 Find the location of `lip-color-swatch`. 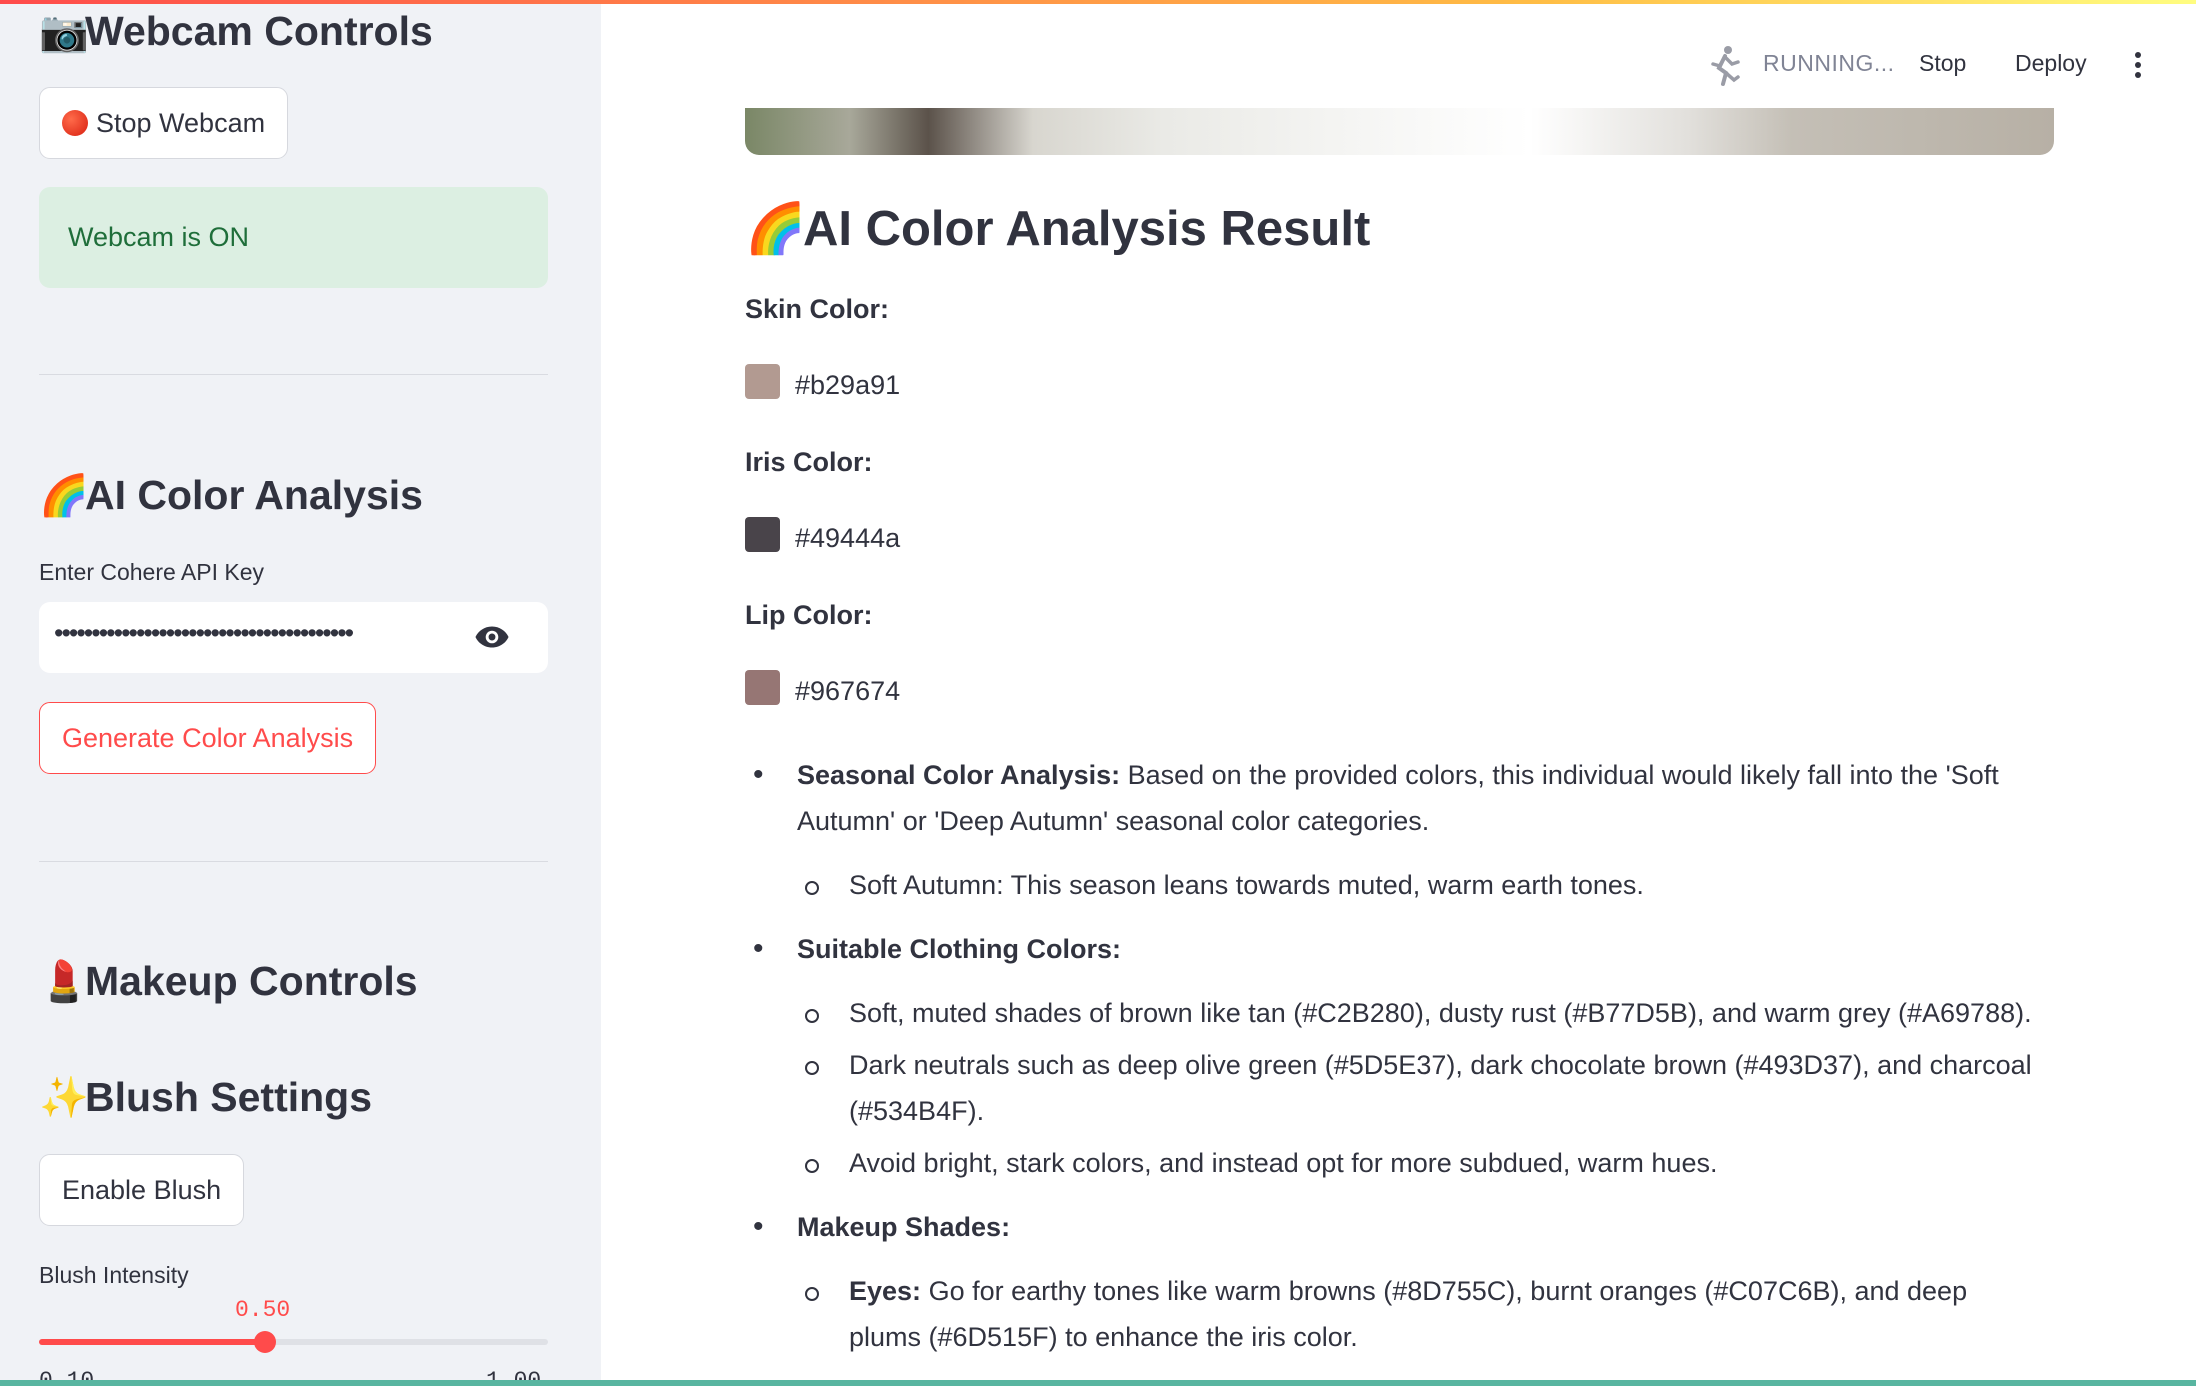

lip-color-swatch is located at coordinates (762, 687).